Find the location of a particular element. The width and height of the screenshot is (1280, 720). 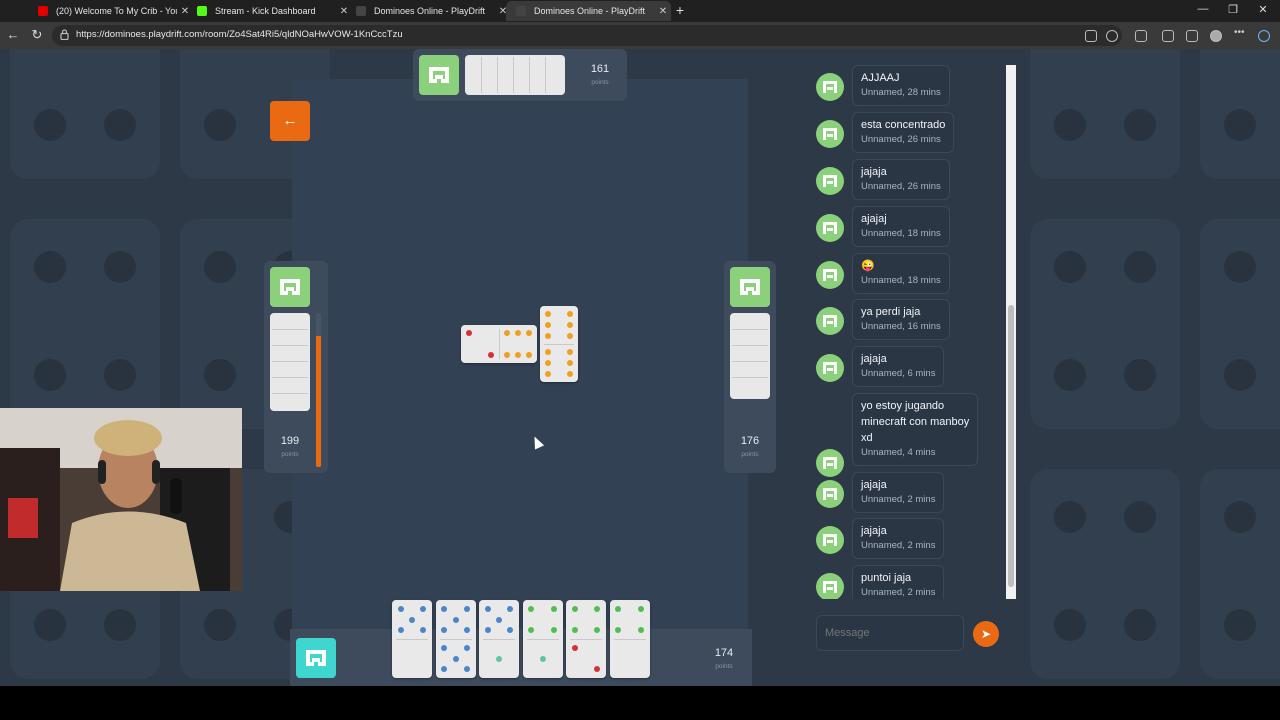

star-icon is located at coordinates (1112, 36).